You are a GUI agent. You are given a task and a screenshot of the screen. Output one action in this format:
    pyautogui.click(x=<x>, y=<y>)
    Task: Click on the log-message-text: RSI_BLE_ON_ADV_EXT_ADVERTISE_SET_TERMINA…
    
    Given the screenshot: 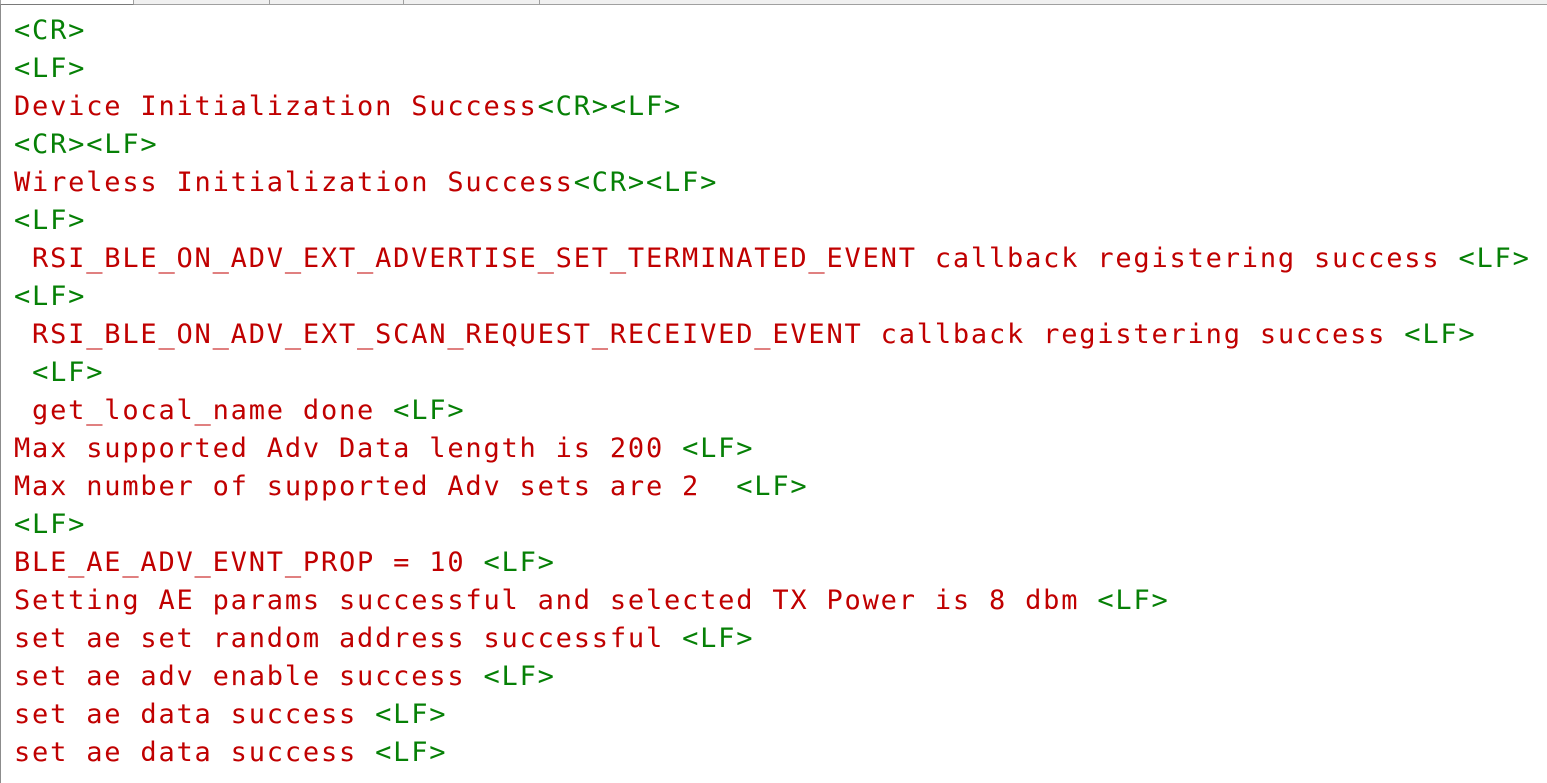 What is the action you would take?
    pyautogui.click(x=736, y=258)
    